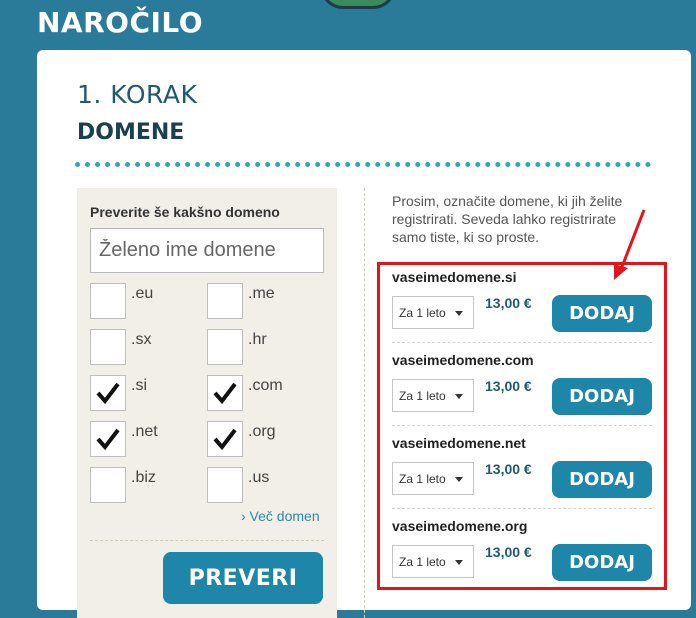  Describe the element at coordinates (630, 244) in the screenshot. I see `red-arrow-icon` at that location.